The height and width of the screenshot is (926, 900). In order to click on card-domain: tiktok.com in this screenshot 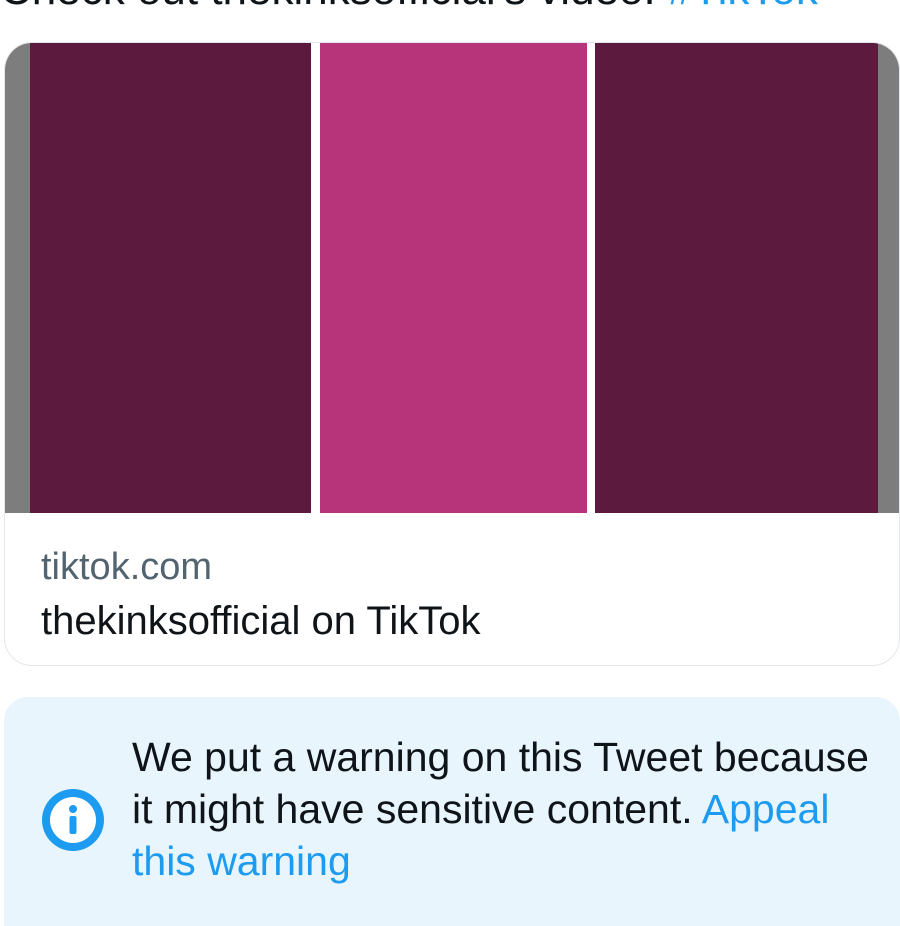, I will do `click(127, 567)`.